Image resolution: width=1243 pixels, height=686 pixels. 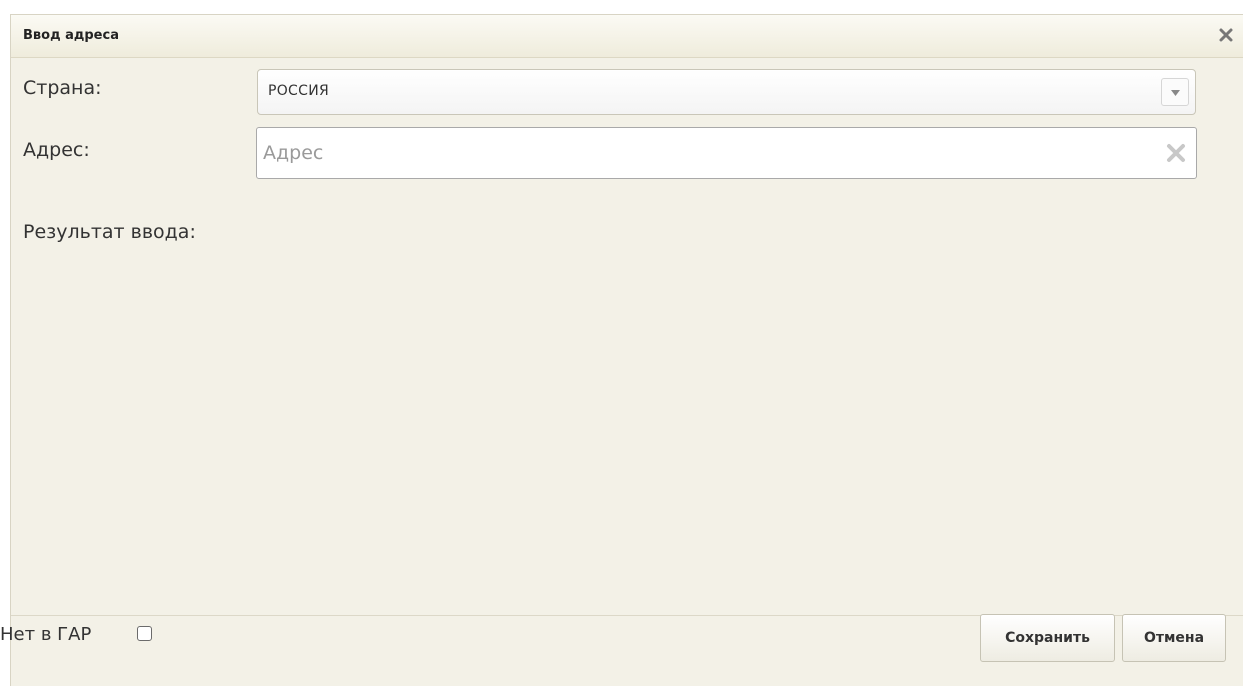 I want to click on save-button: Сохранить, so click(x=1047, y=638).